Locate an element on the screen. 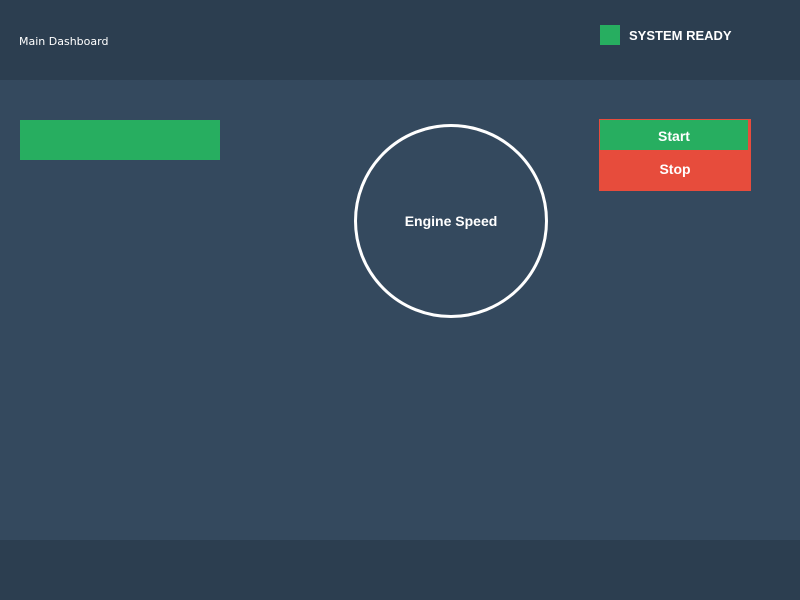 The height and width of the screenshot is (600, 800). page-title: Main Dashboard is located at coordinates (64, 41).